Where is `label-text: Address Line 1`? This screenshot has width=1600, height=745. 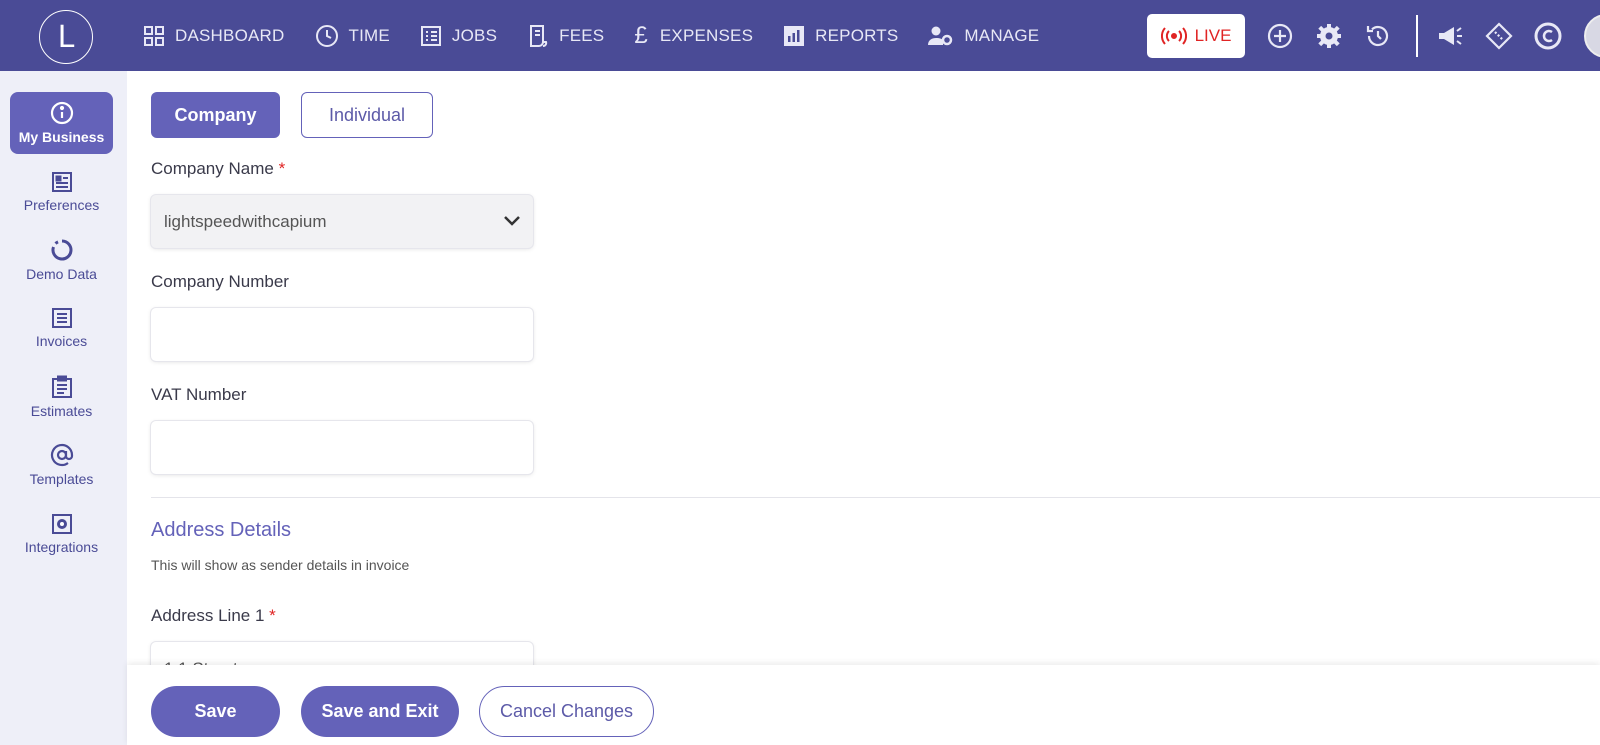
label-text: Address Line 1 is located at coordinates (208, 615).